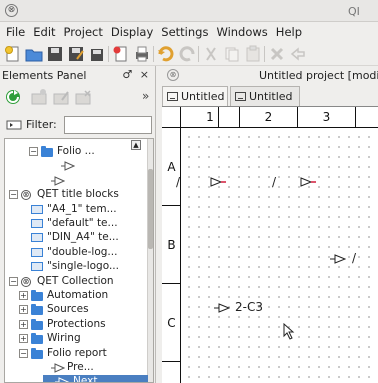  Describe the element at coordinates (68, 309) in the screenshot. I see `tree-item-label: Sources` at that location.